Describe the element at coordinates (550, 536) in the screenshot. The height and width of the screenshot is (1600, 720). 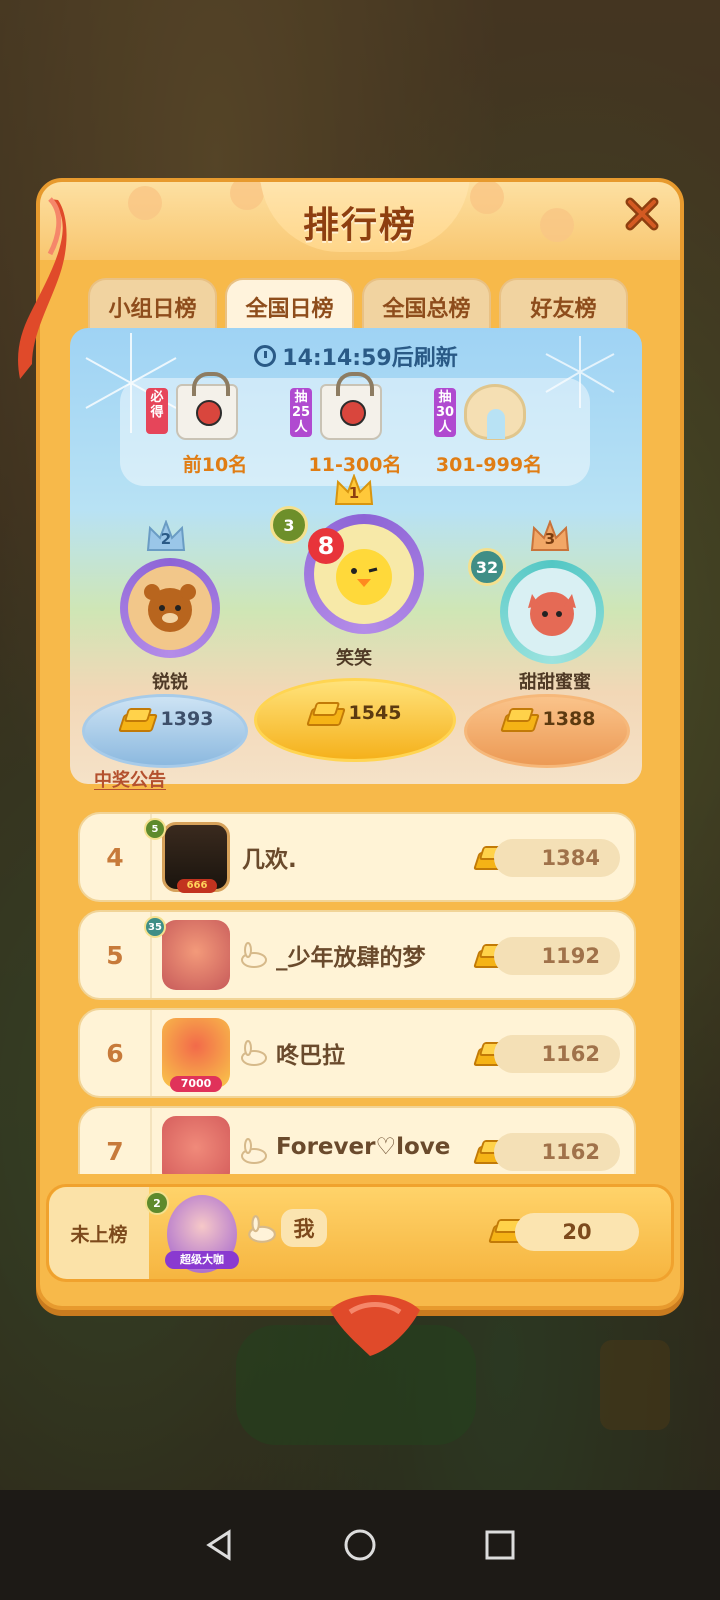
I see `crown-icon: 3` at that location.